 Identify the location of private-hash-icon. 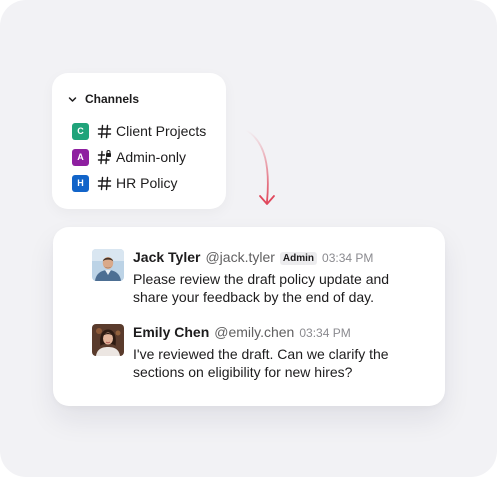
(104, 157).